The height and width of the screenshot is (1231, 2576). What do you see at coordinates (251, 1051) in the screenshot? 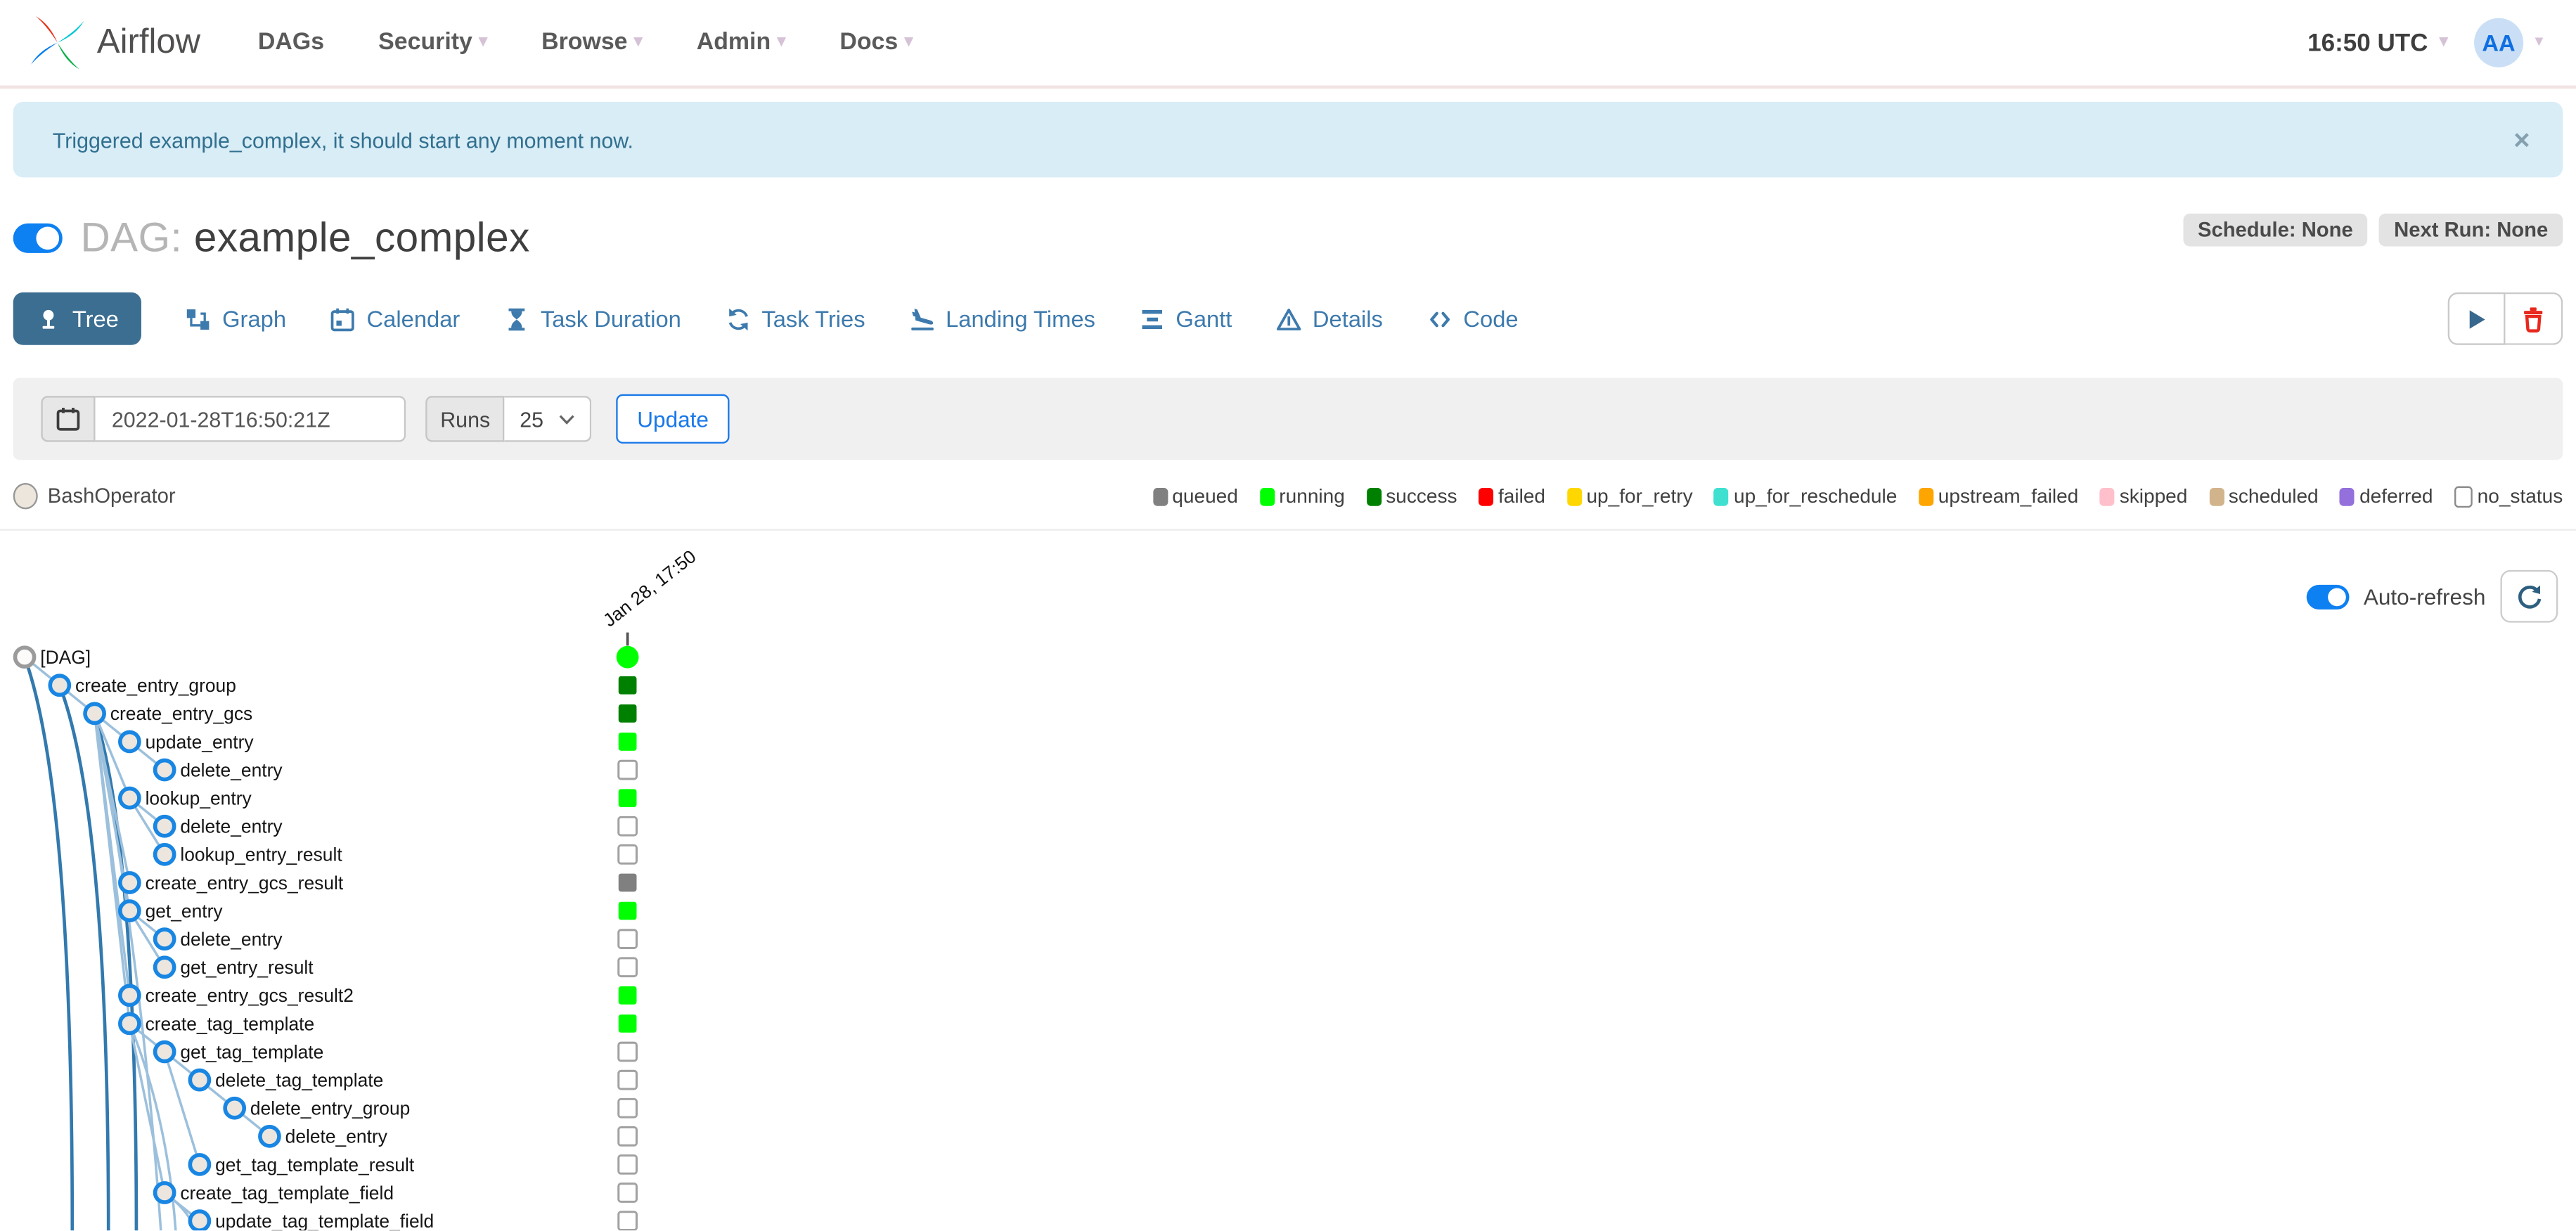
I see `task-label: get_tag_template` at bounding box center [251, 1051].